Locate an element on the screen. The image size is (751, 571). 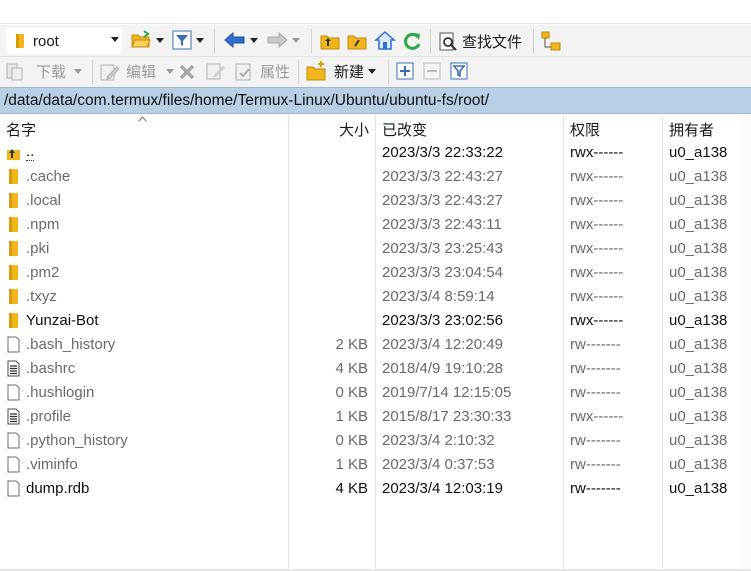
file-operations-toolbar: 下载 编辑 属性 新建 is located at coordinates (375, 72).